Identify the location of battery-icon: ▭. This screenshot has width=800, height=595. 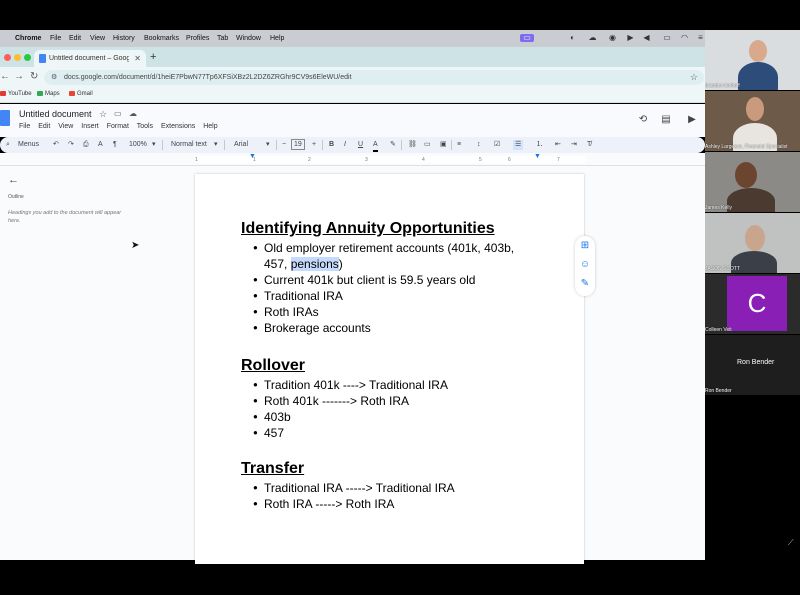
(667, 38).